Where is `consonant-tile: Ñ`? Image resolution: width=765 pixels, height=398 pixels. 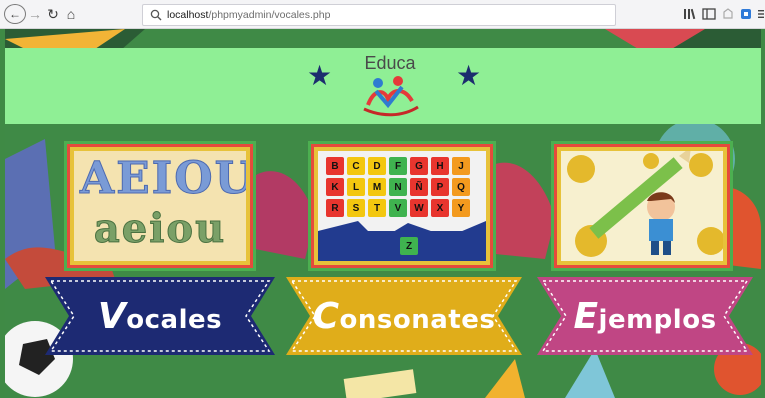
consonant-tile: Ñ is located at coordinates (419, 187).